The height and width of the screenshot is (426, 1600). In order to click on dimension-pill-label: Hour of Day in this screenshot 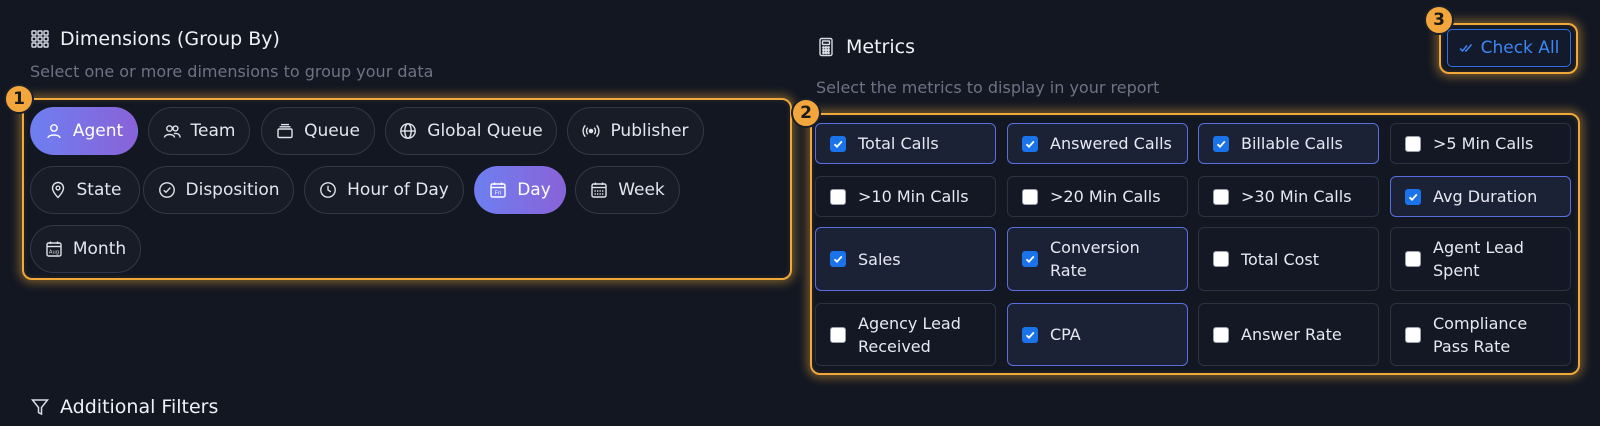, I will do `click(398, 190)`.